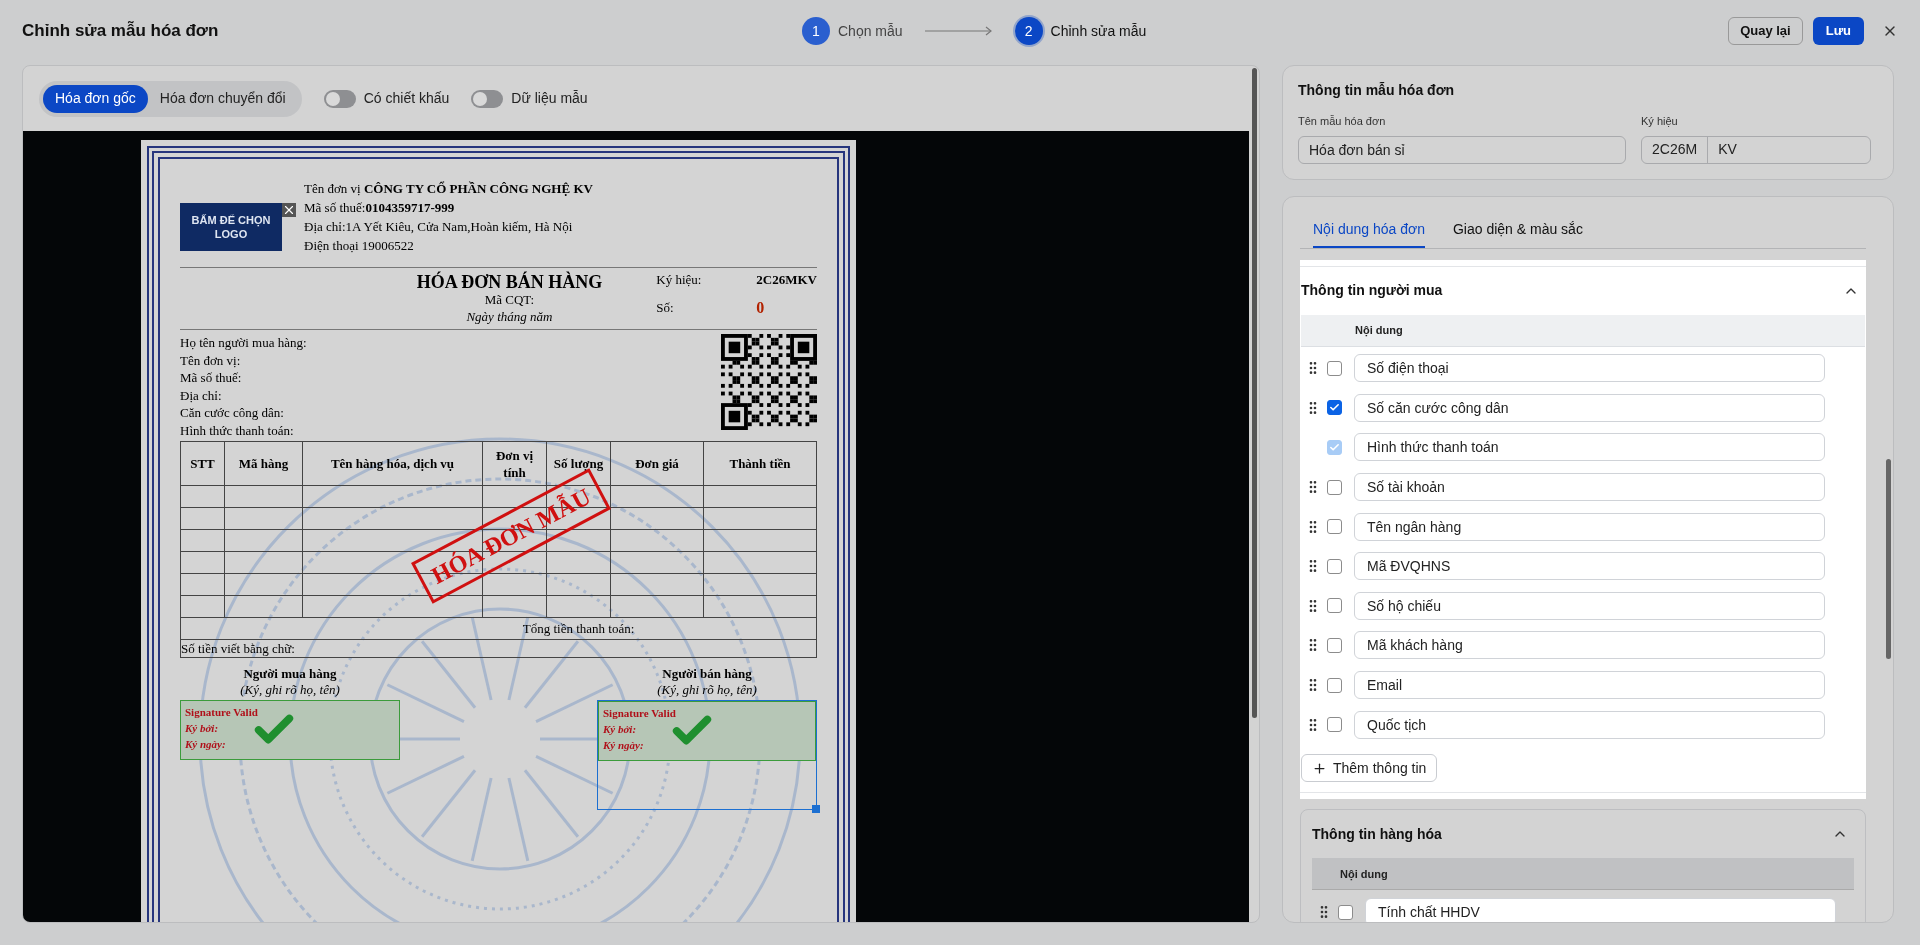 The height and width of the screenshot is (945, 1920). What do you see at coordinates (1589, 724) in the screenshot?
I see `input-field: Quốc tịch` at bounding box center [1589, 724].